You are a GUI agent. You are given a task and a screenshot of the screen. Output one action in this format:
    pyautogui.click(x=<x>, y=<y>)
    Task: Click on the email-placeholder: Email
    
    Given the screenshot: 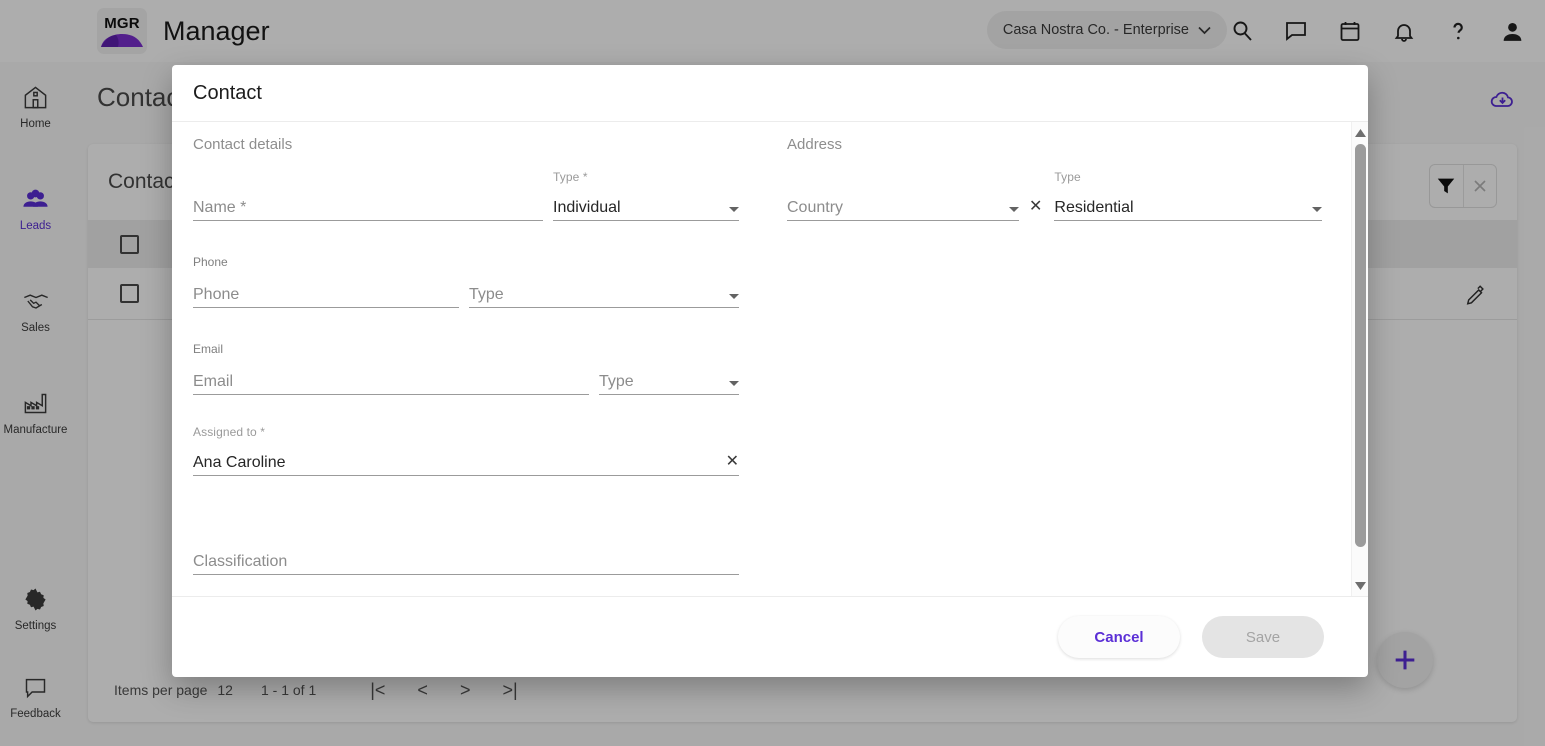 What is the action you would take?
    pyautogui.click(x=213, y=381)
    